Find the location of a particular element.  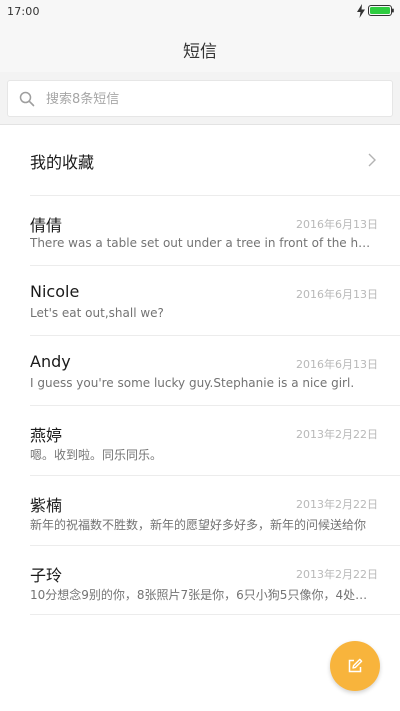

search-icon is located at coordinates (27, 99).